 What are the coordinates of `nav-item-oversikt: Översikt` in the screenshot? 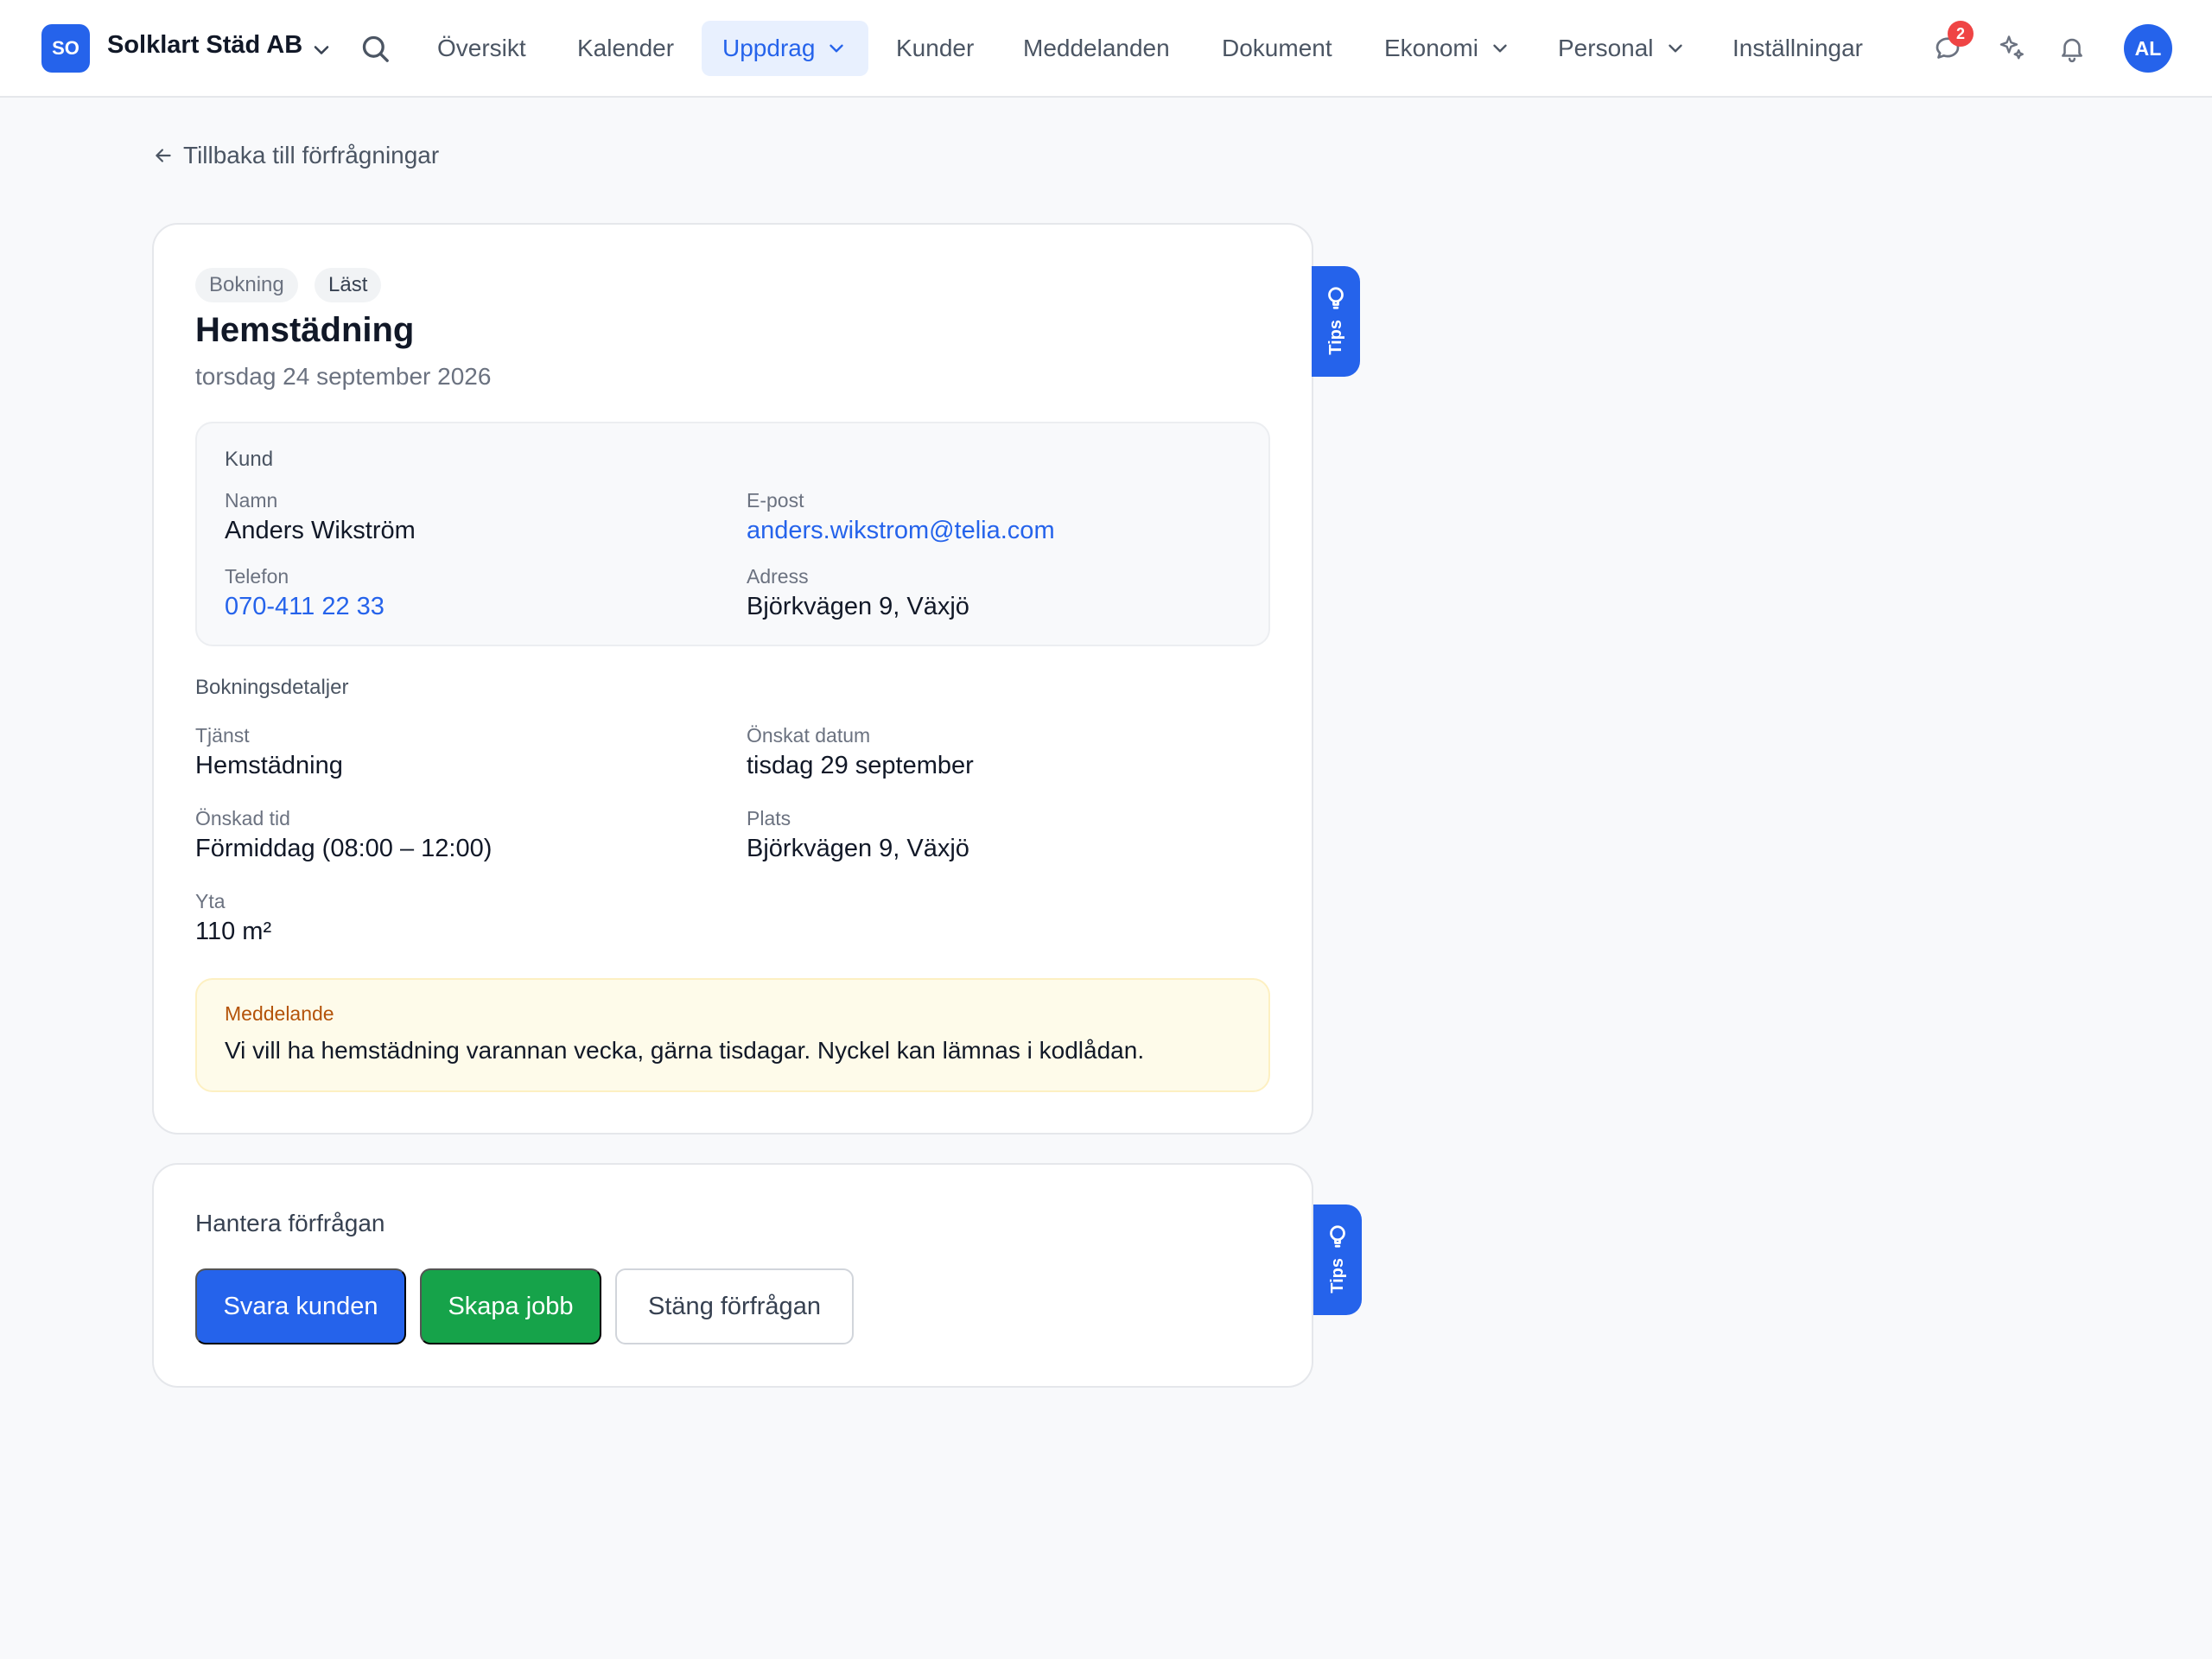 It's located at (481, 48).